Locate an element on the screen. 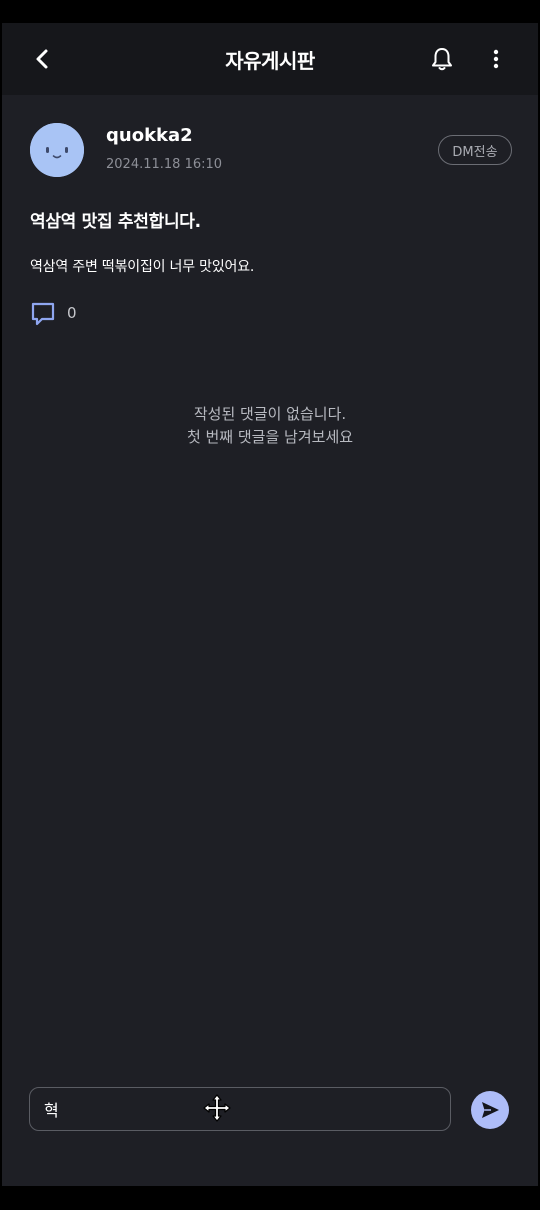  author-name: quokka2 is located at coordinates (149, 135).